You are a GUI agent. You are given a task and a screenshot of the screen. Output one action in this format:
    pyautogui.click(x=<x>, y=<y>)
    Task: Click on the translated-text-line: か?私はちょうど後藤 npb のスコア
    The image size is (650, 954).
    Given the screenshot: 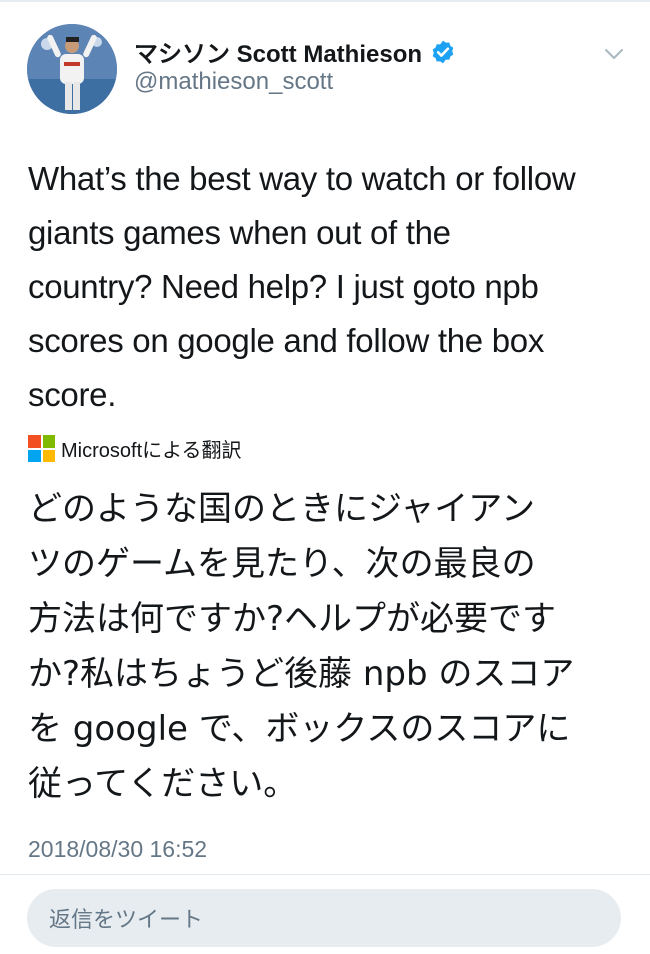 What is the action you would take?
    pyautogui.click(x=301, y=674)
    